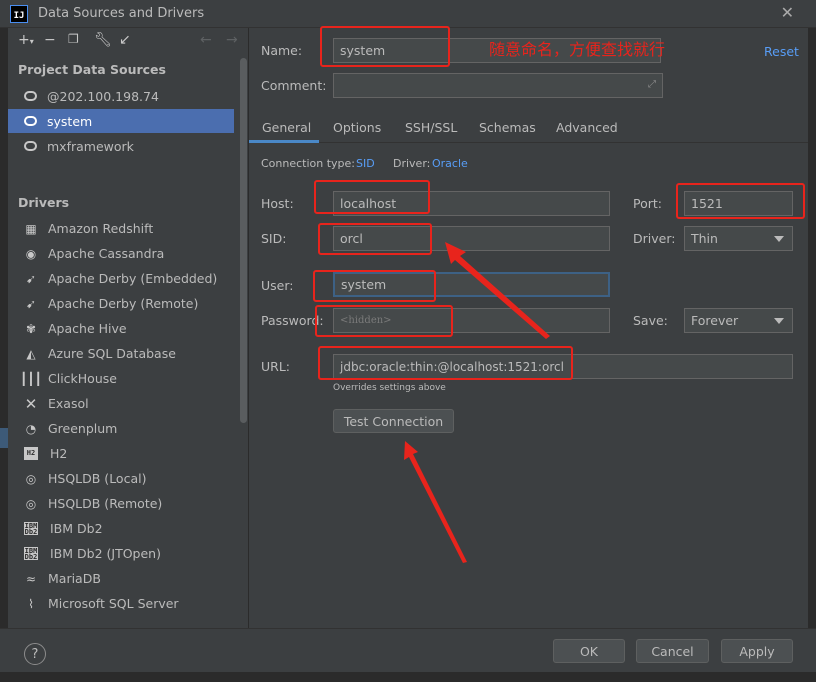 Image resolution: width=816 pixels, height=682 pixels. I want to click on apply-button: Apply, so click(757, 651).